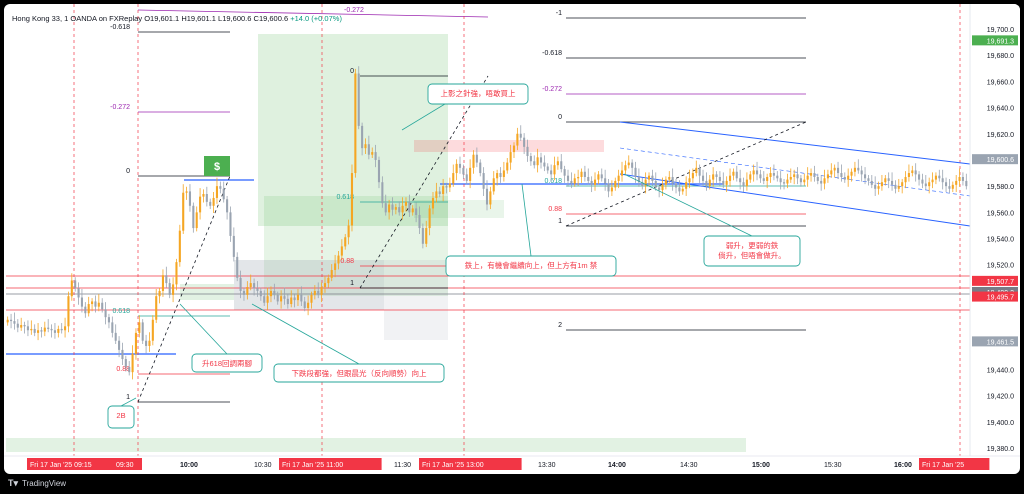  Describe the element at coordinates (347, 261) in the screenshot. I see `fib-mid-label-2: 0.88` at that location.